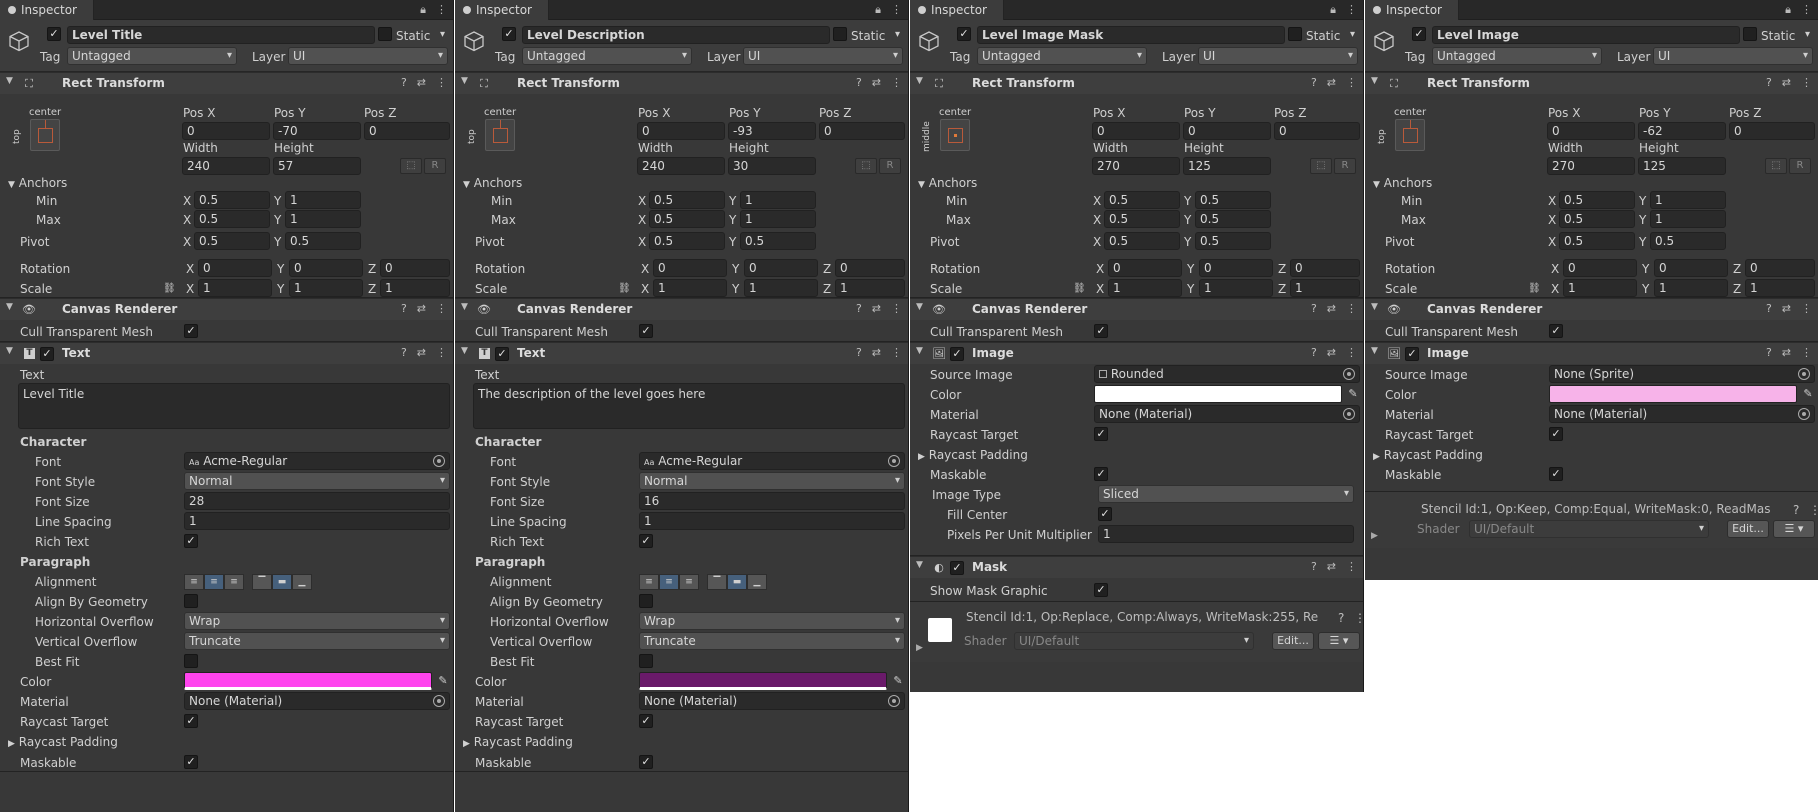 This screenshot has width=1818, height=812. I want to click on scale-x-field: 1, so click(1600, 288).